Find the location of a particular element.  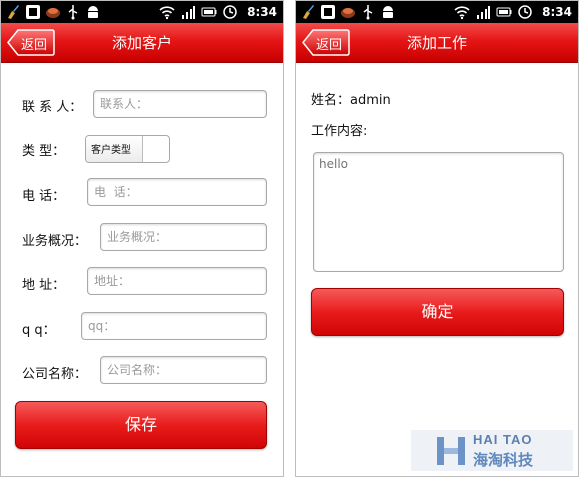

address-input is located at coordinates (177, 281).